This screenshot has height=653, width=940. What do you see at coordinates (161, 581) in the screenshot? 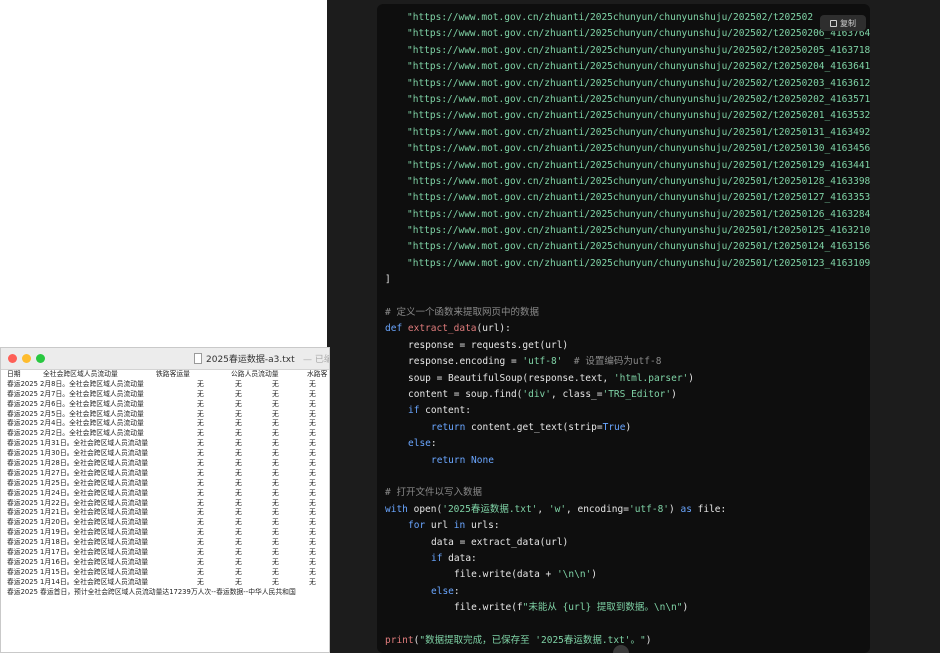
I see `text-row: 春运2025 1月14日。全社会跨区域人员流动量无无无无` at bounding box center [161, 581].